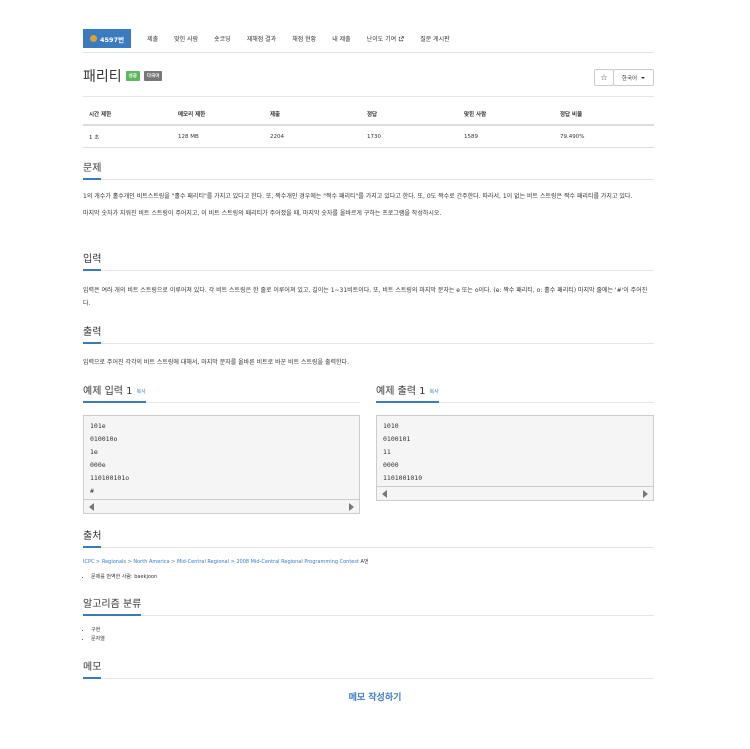 Image resolution: width=750 pixels, height=749 pixels. Describe the element at coordinates (368, 260) in the screenshot. I see `input-section-header: 입력` at that location.